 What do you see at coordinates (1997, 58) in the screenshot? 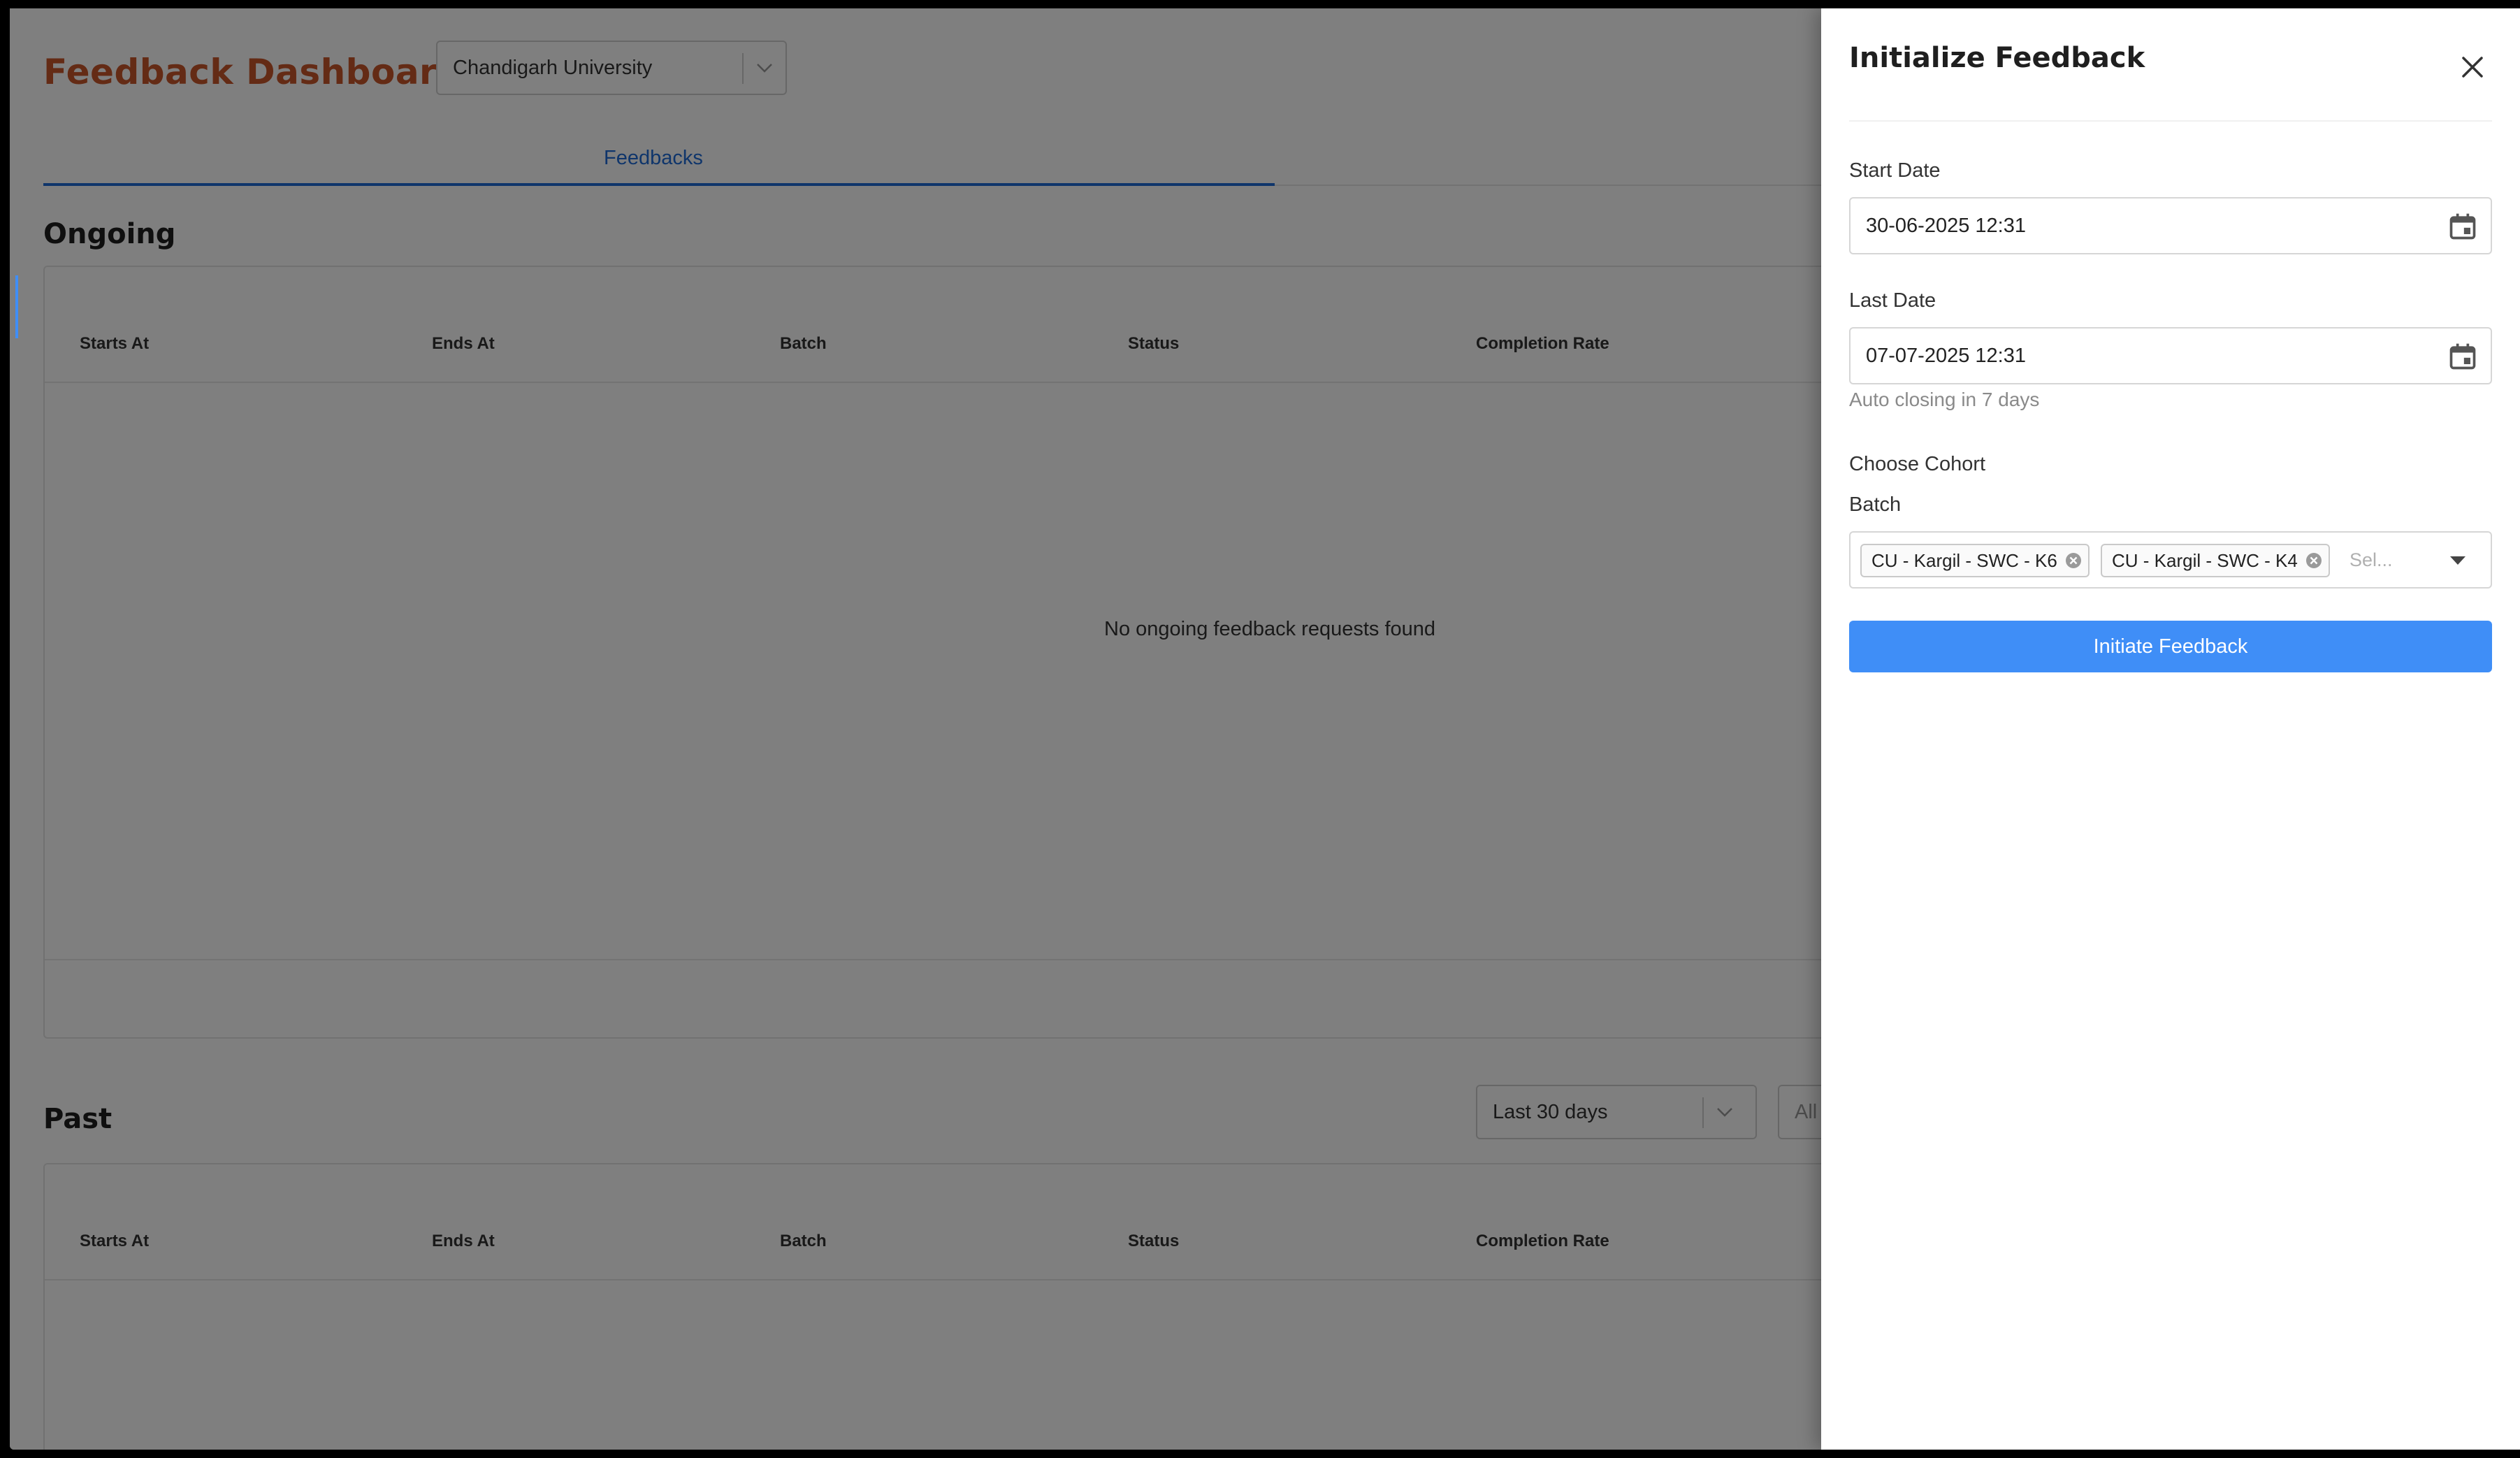
I see `drawer-title: Initialize Feedback` at bounding box center [1997, 58].